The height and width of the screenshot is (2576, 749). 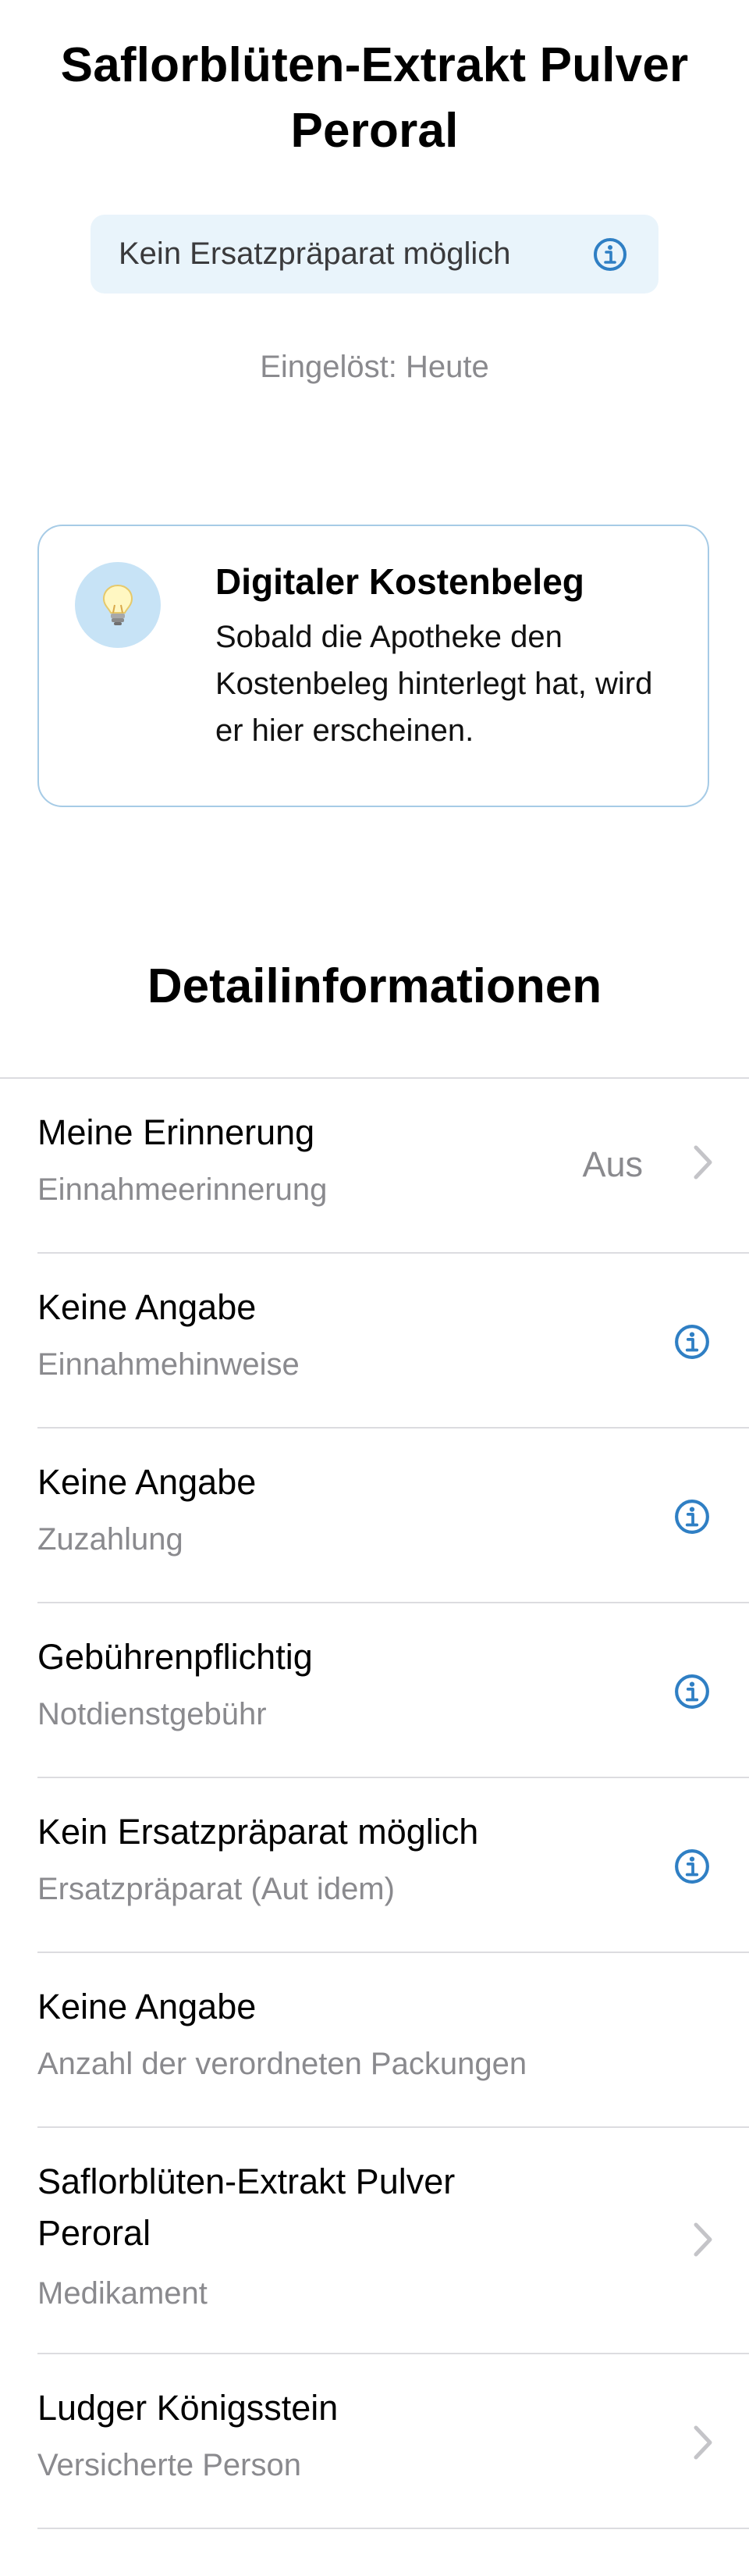 I want to click on light-bulb-icon-container, so click(x=118, y=605).